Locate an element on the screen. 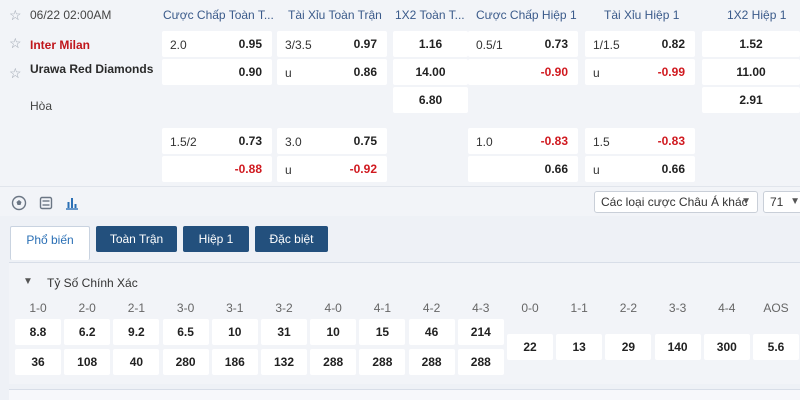 This screenshot has width=800, height=400. odds-cell: u -0.92 is located at coordinates (332, 169).